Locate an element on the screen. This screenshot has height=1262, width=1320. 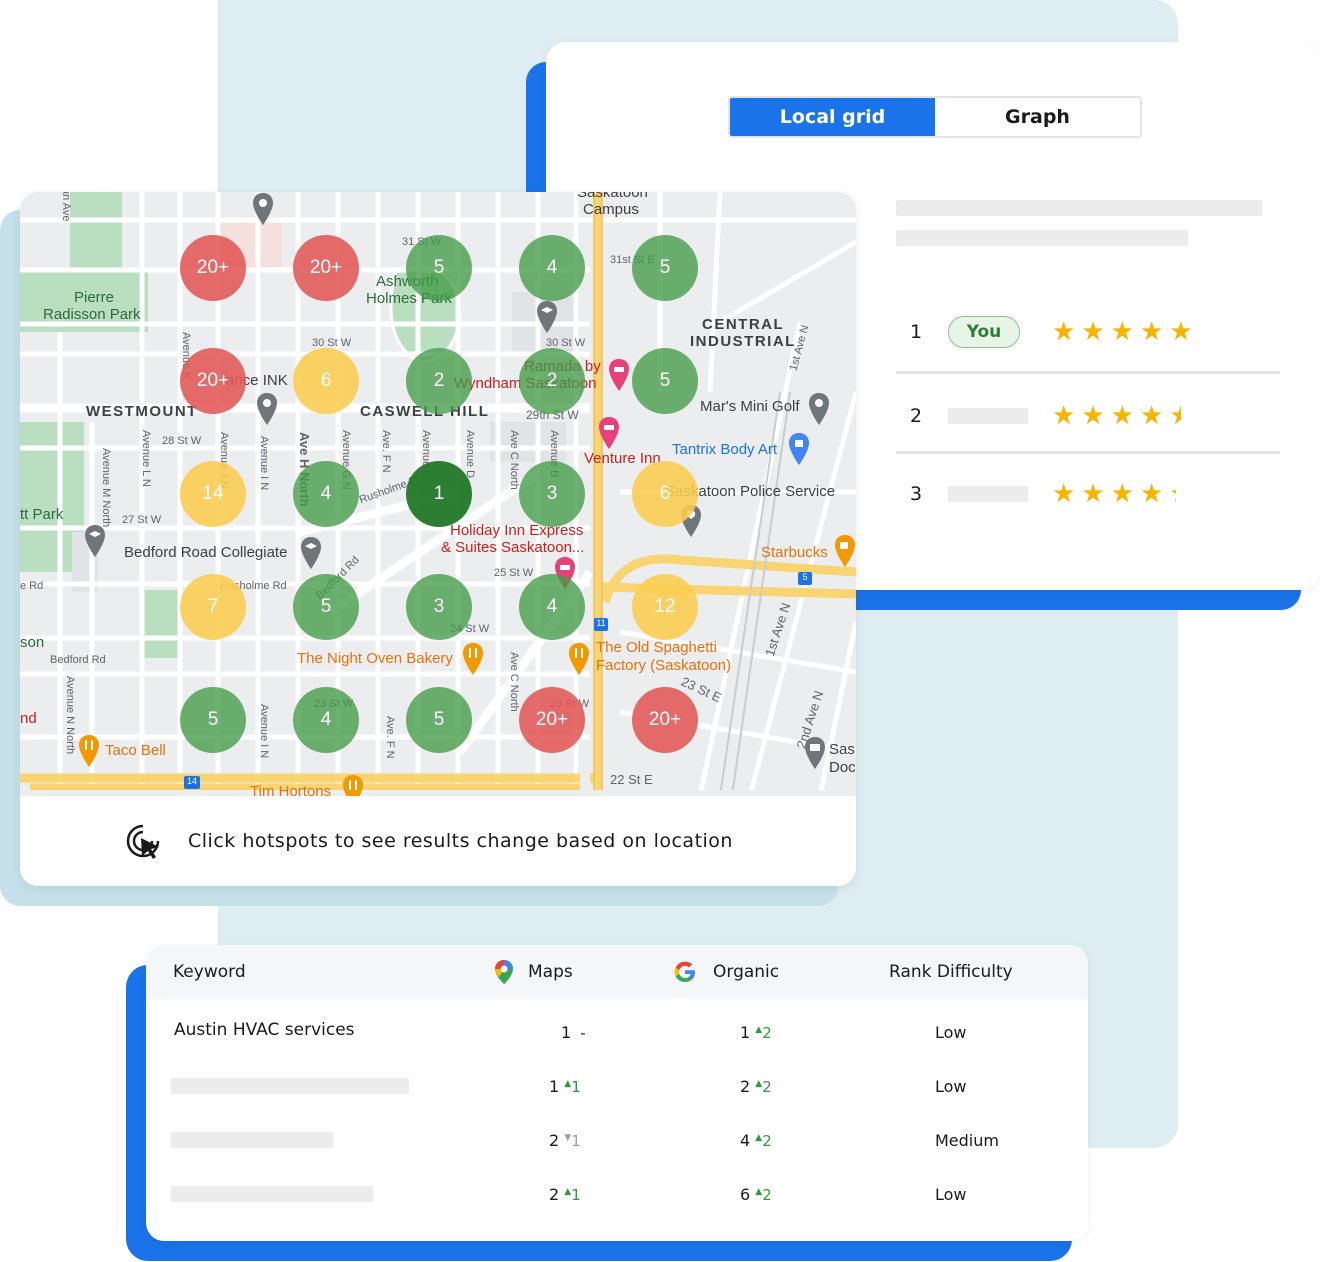
poi-label: The Old Spaghetti is located at coordinates (656, 647).